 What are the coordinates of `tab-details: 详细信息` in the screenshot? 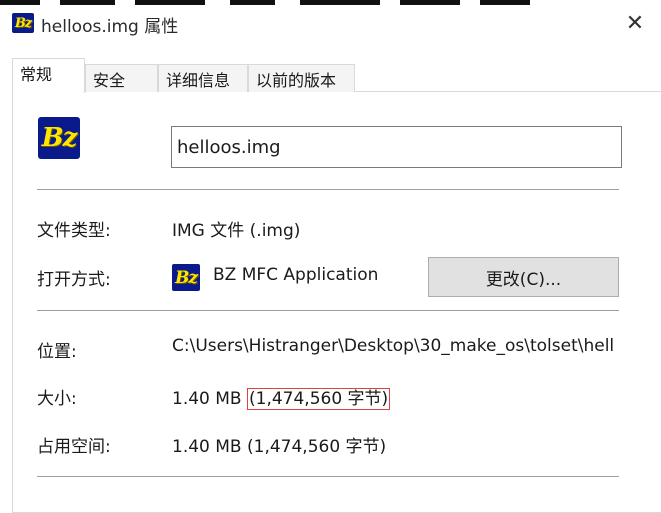 It's located at (203, 78).